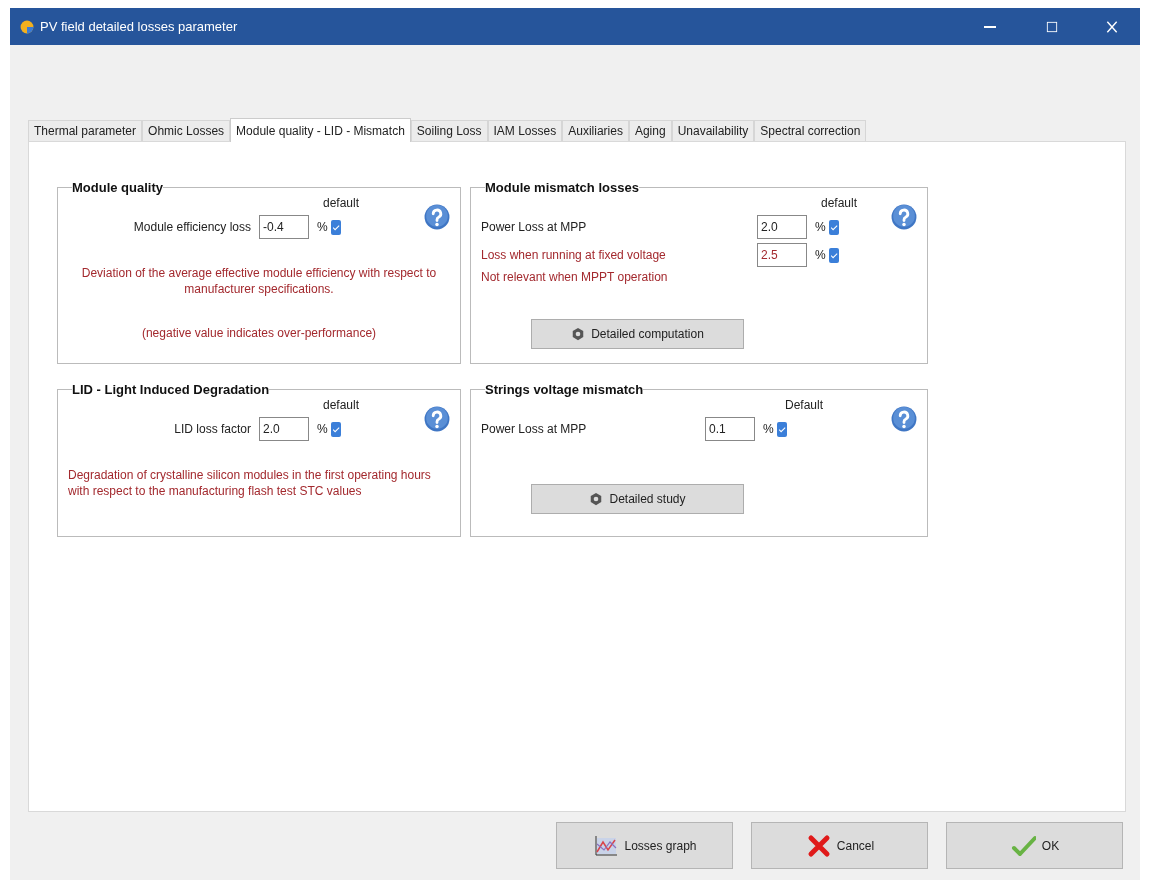 Image resolution: width=1149 pixels, height=885 pixels. What do you see at coordinates (27, 26) in the screenshot?
I see `sun-icon` at bounding box center [27, 26].